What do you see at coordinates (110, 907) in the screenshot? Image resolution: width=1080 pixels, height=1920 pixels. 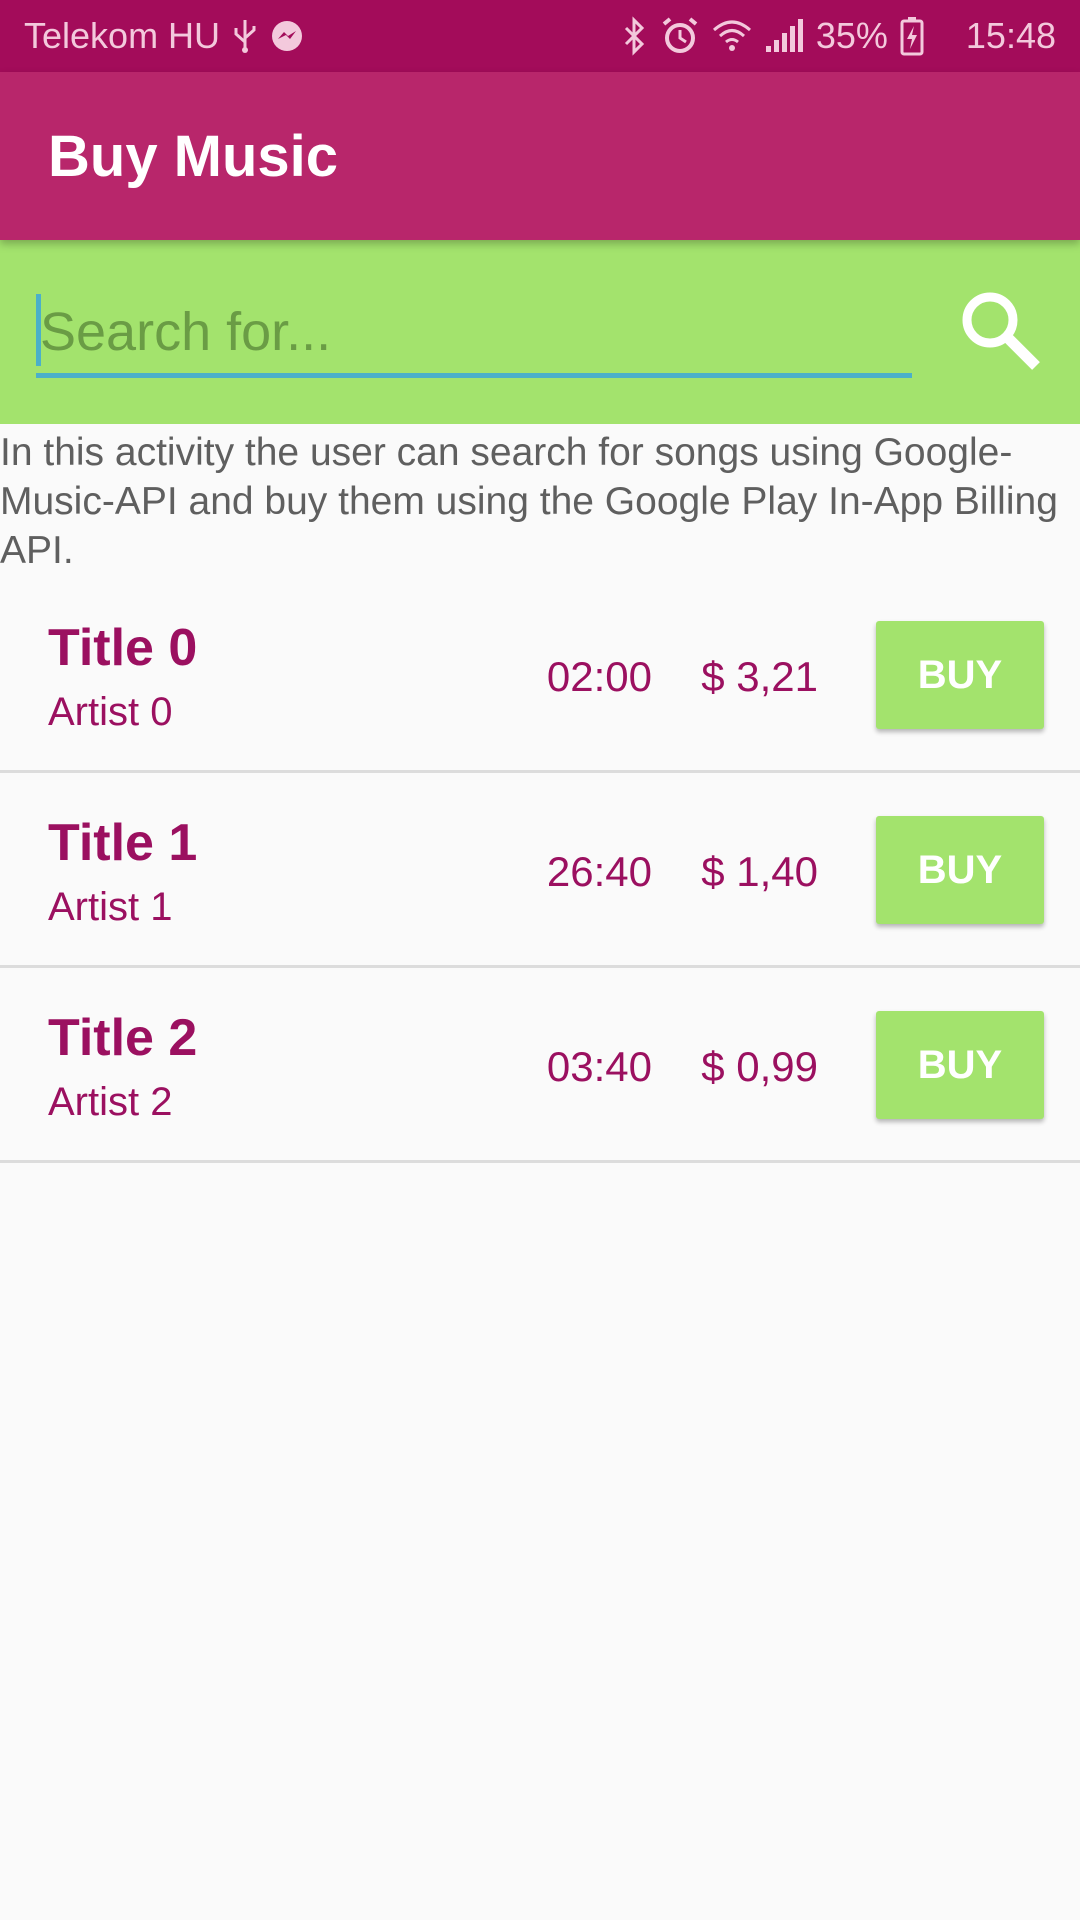 I see `song-artist: Artist 1` at bounding box center [110, 907].